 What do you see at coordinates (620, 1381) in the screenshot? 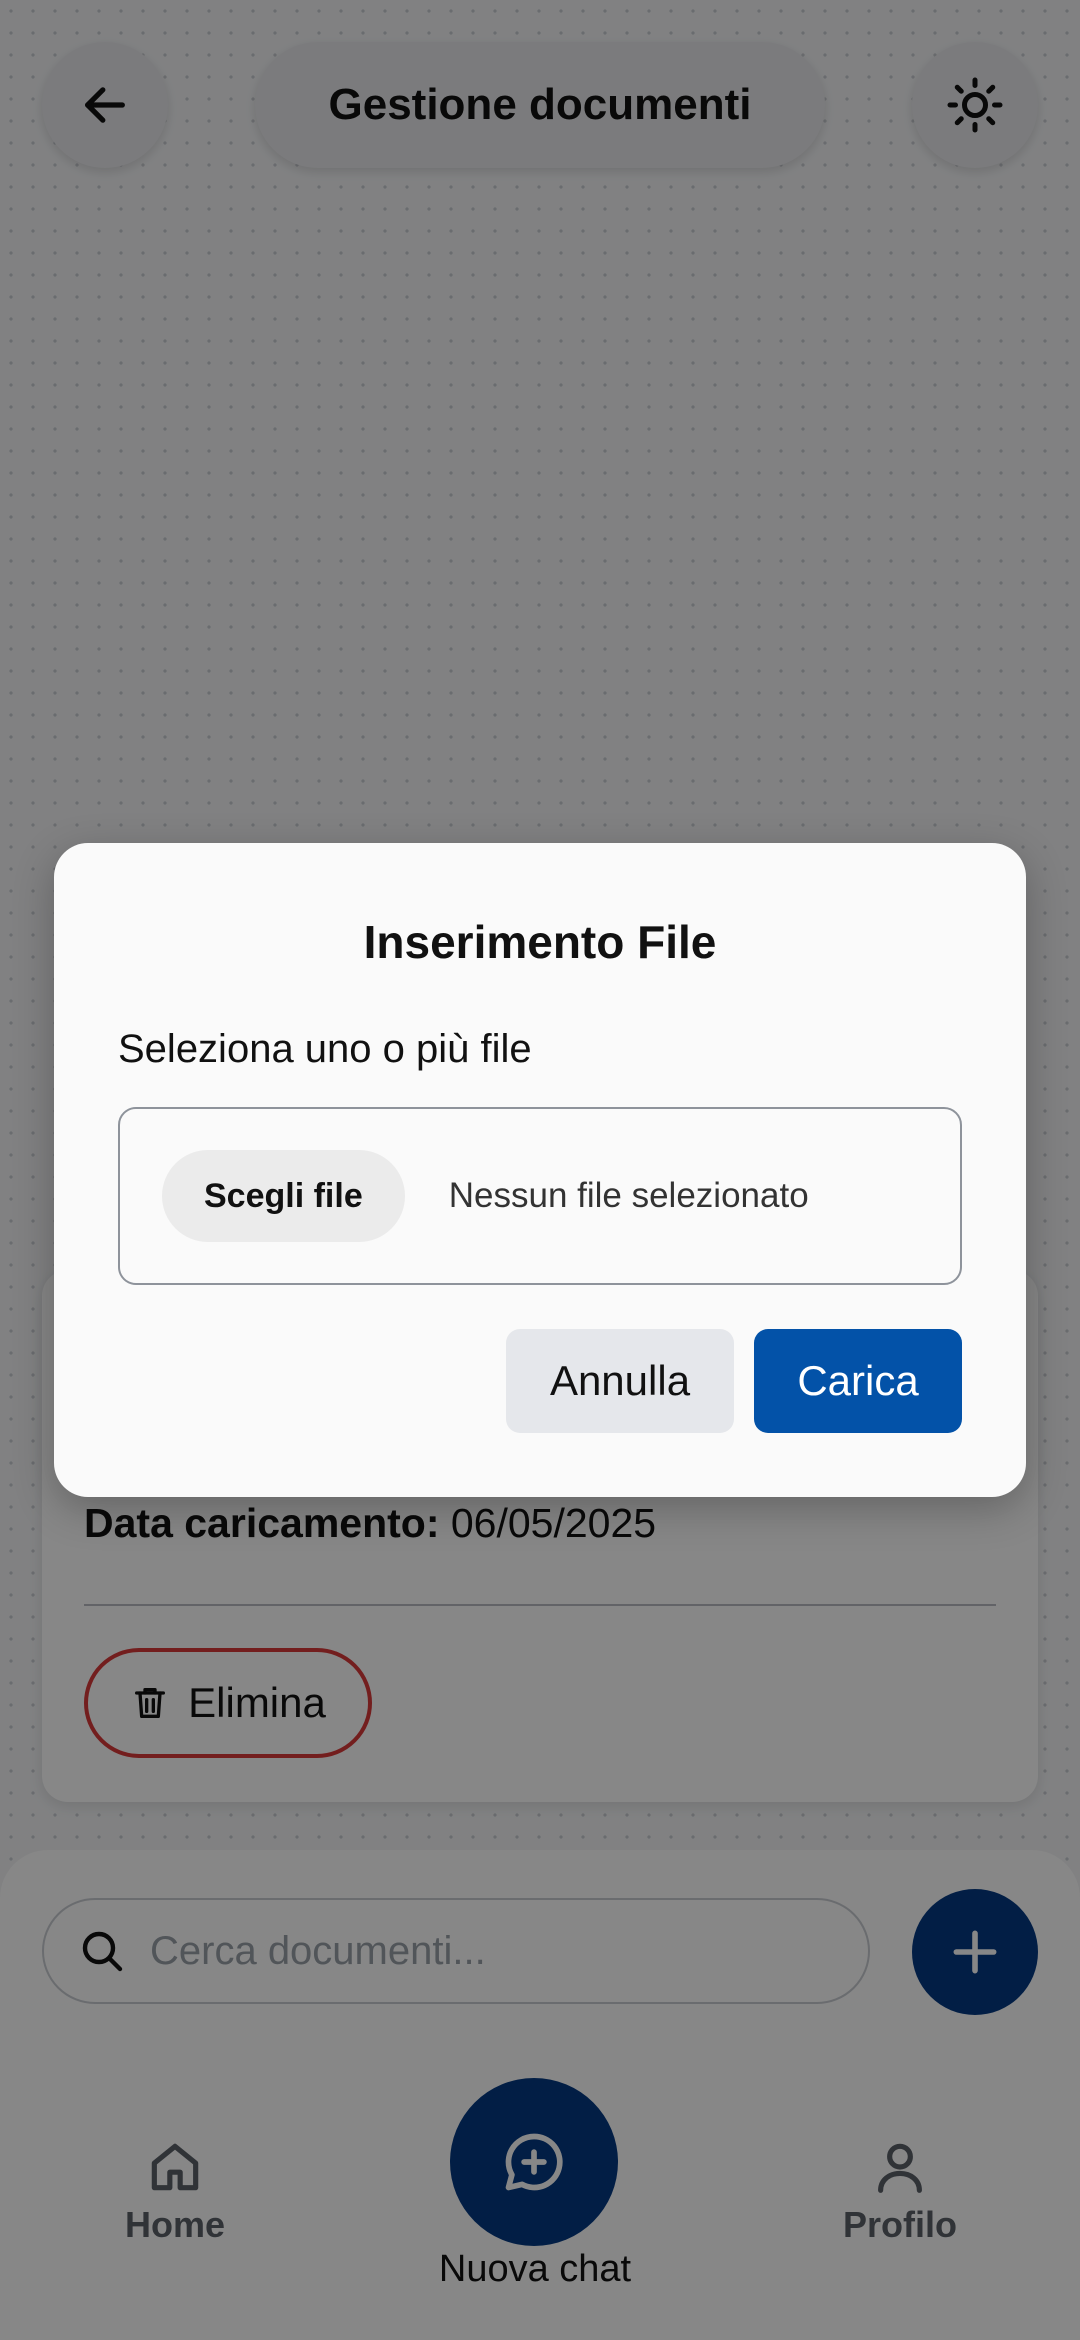
I see `cancel-button: Annulla` at bounding box center [620, 1381].